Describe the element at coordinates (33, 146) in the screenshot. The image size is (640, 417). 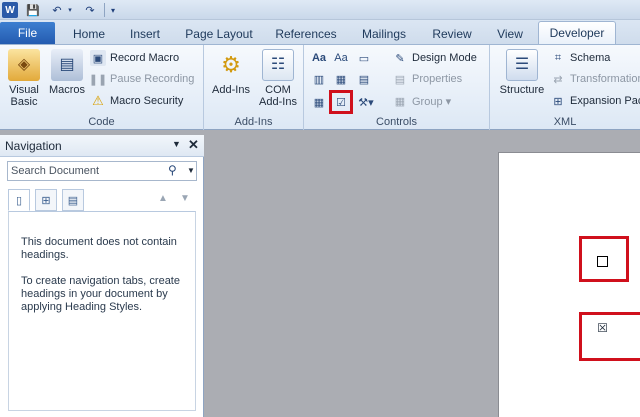
I see `navigation-title: Navigation` at that location.